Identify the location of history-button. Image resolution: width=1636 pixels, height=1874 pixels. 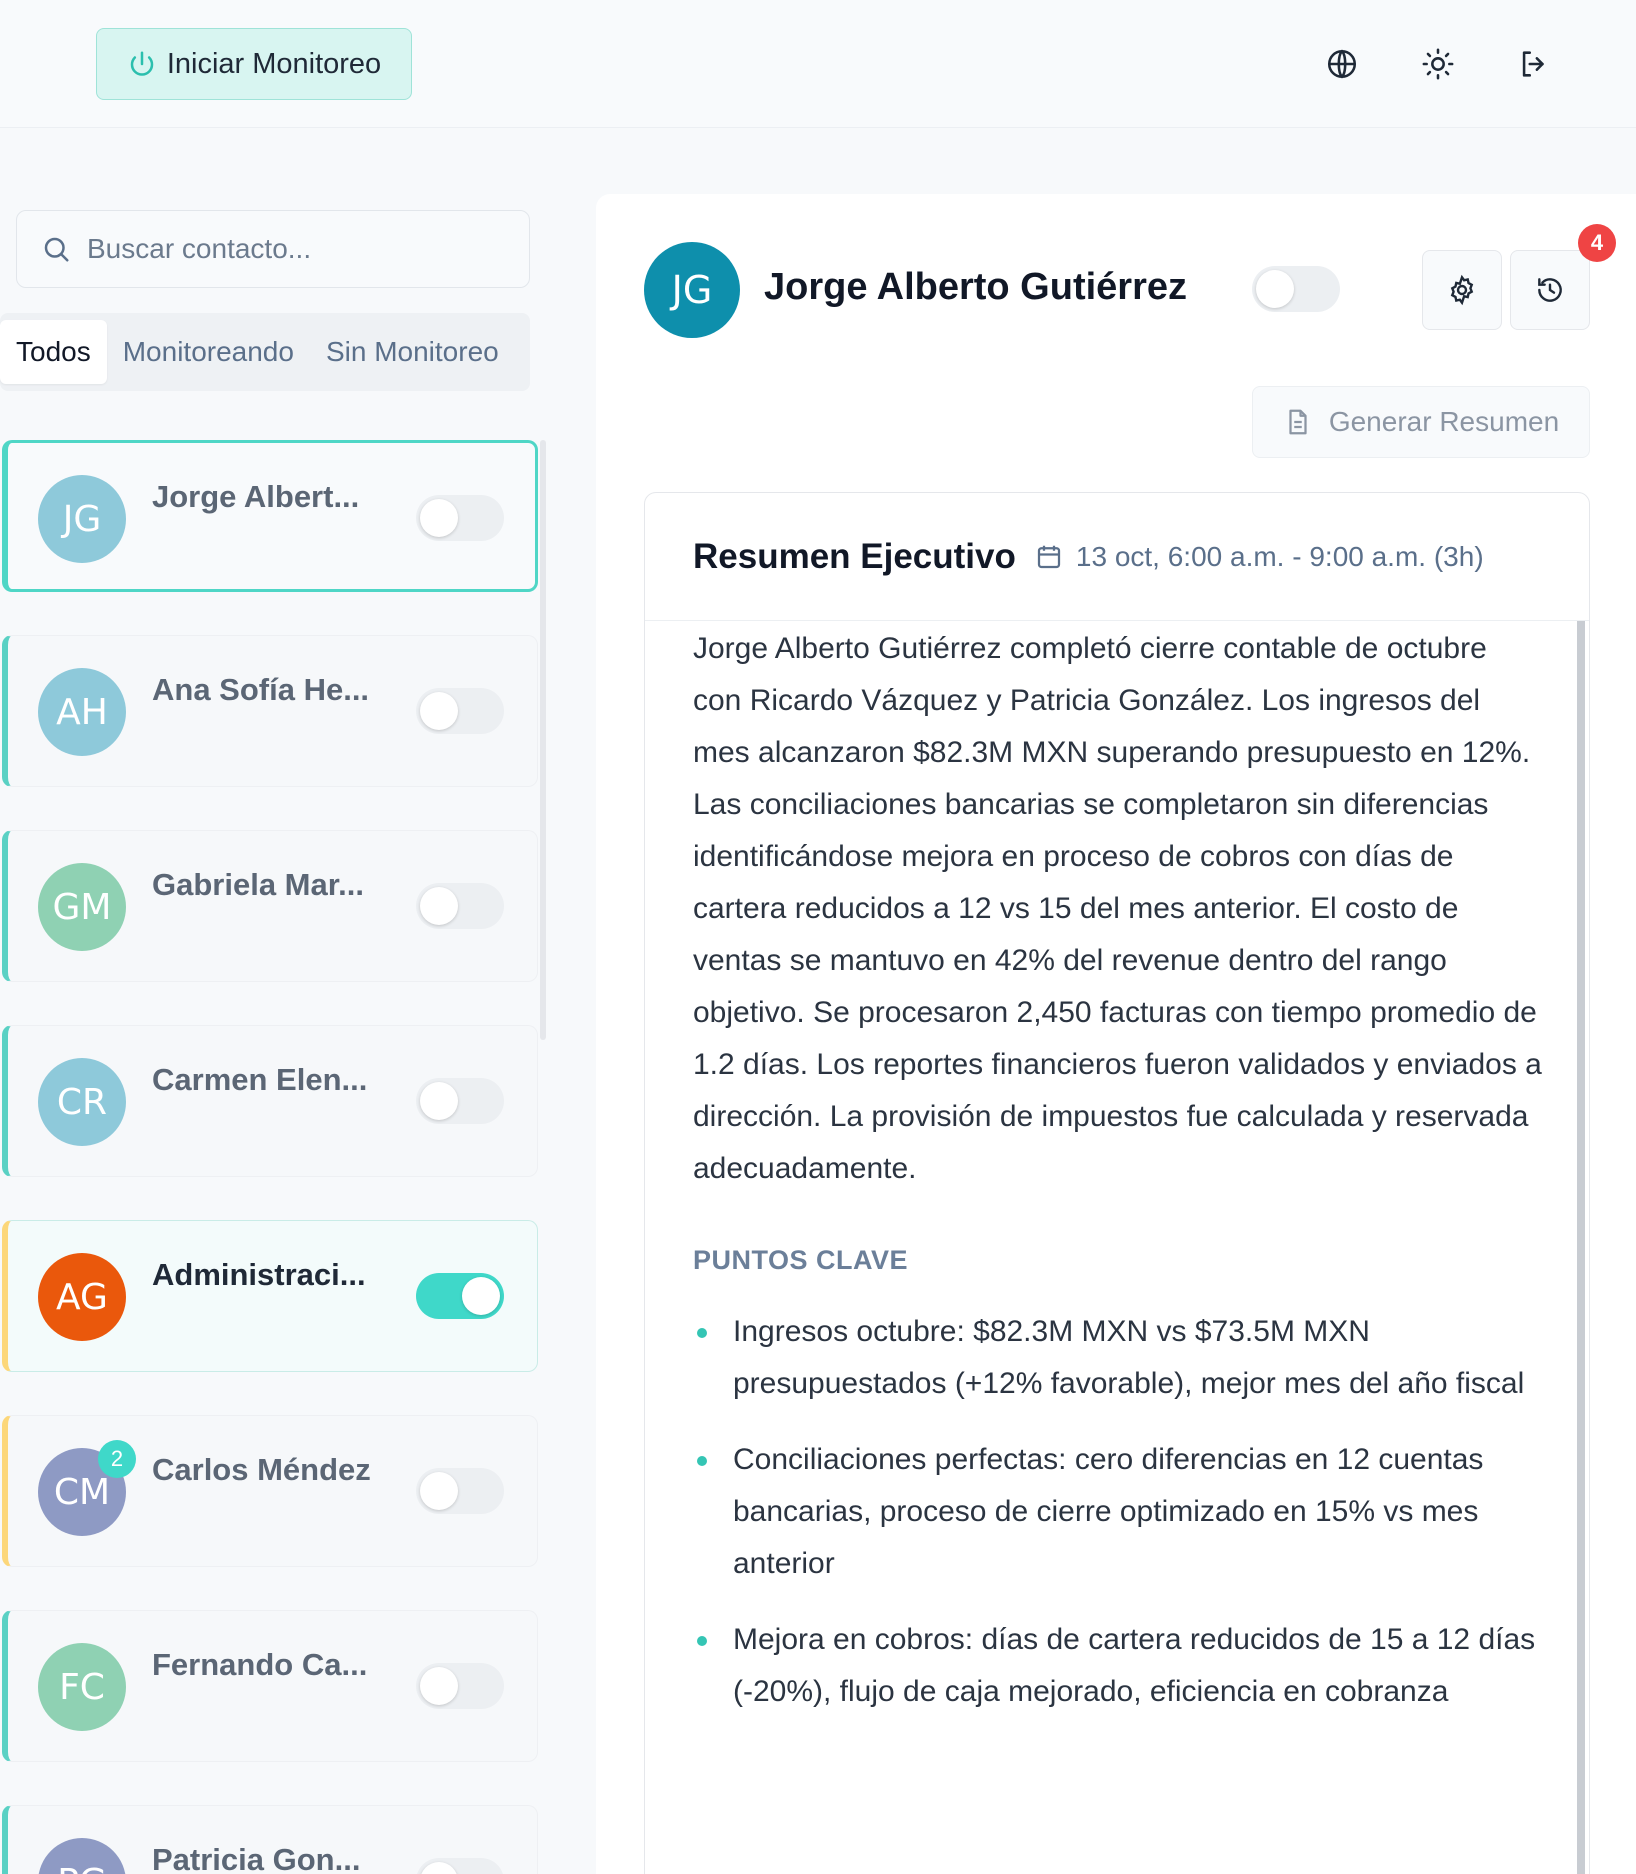
(1550, 290).